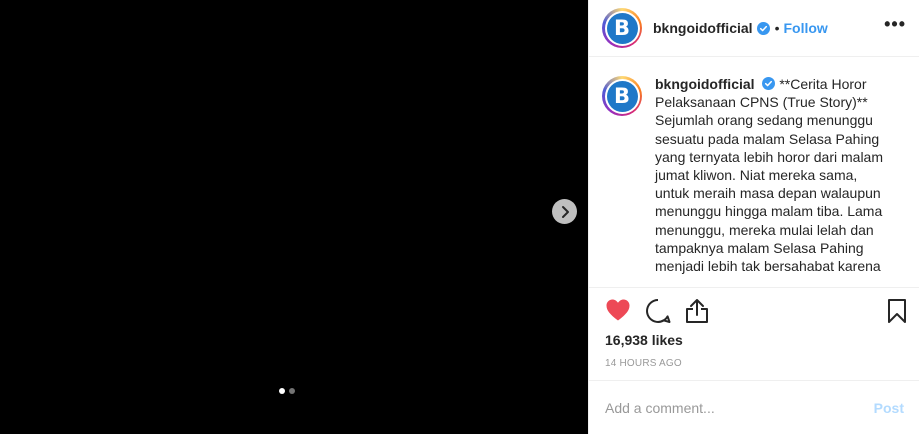  Describe the element at coordinates (703, 28) in the screenshot. I see `username-link: bkngoidofficial` at that location.